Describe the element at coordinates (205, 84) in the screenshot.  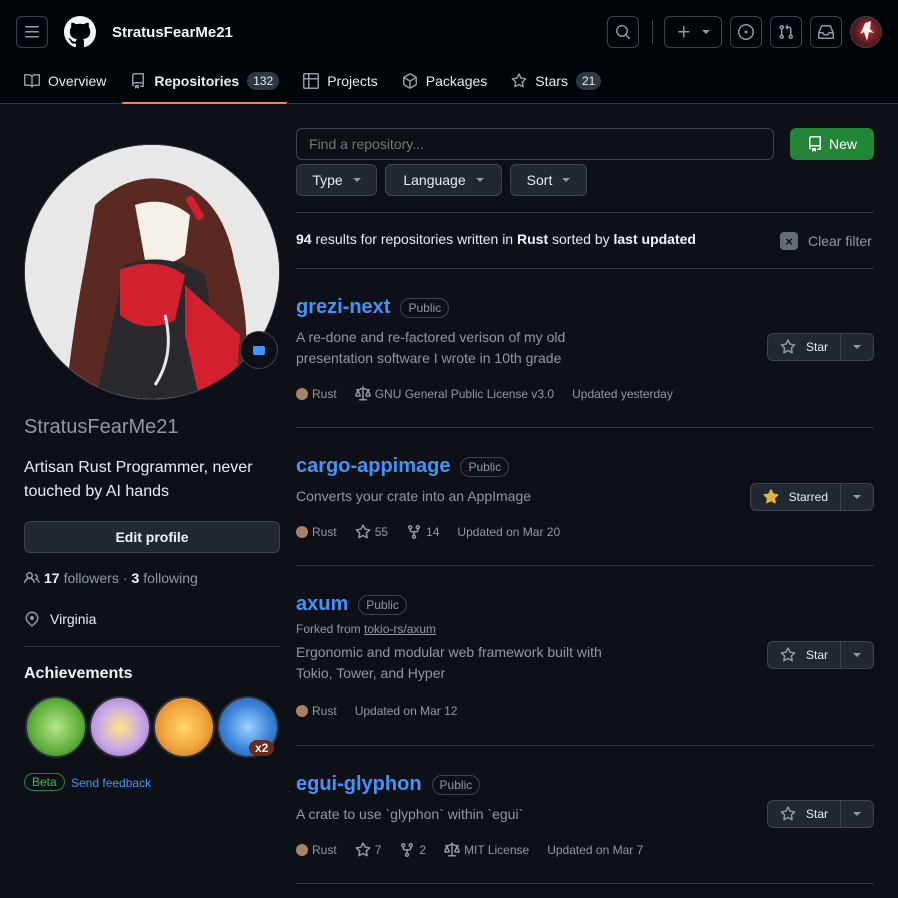
I see `tab-repositories: Repositories 132` at that location.